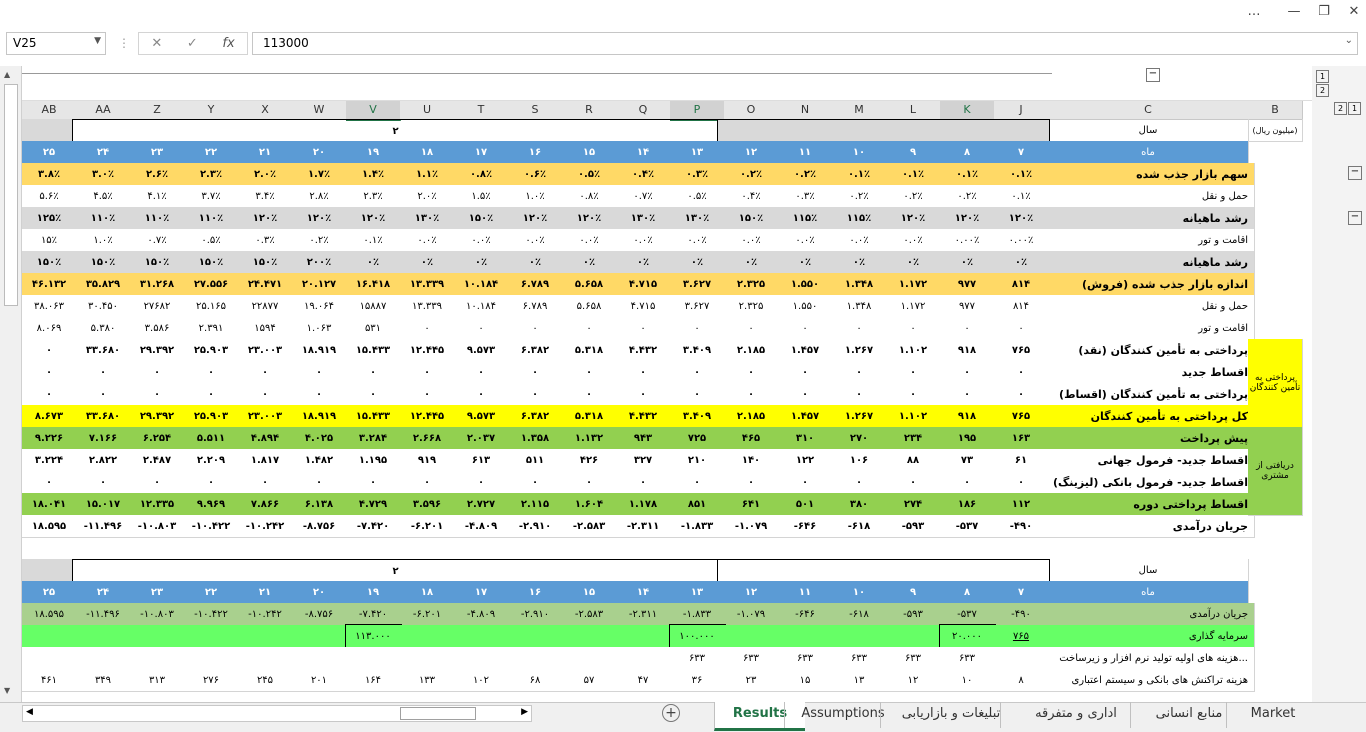 The height and width of the screenshot is (732, 1366). Describe the element at coordinates (228, 43) in the screenshot. I see `fx-icon: fx` at that location.